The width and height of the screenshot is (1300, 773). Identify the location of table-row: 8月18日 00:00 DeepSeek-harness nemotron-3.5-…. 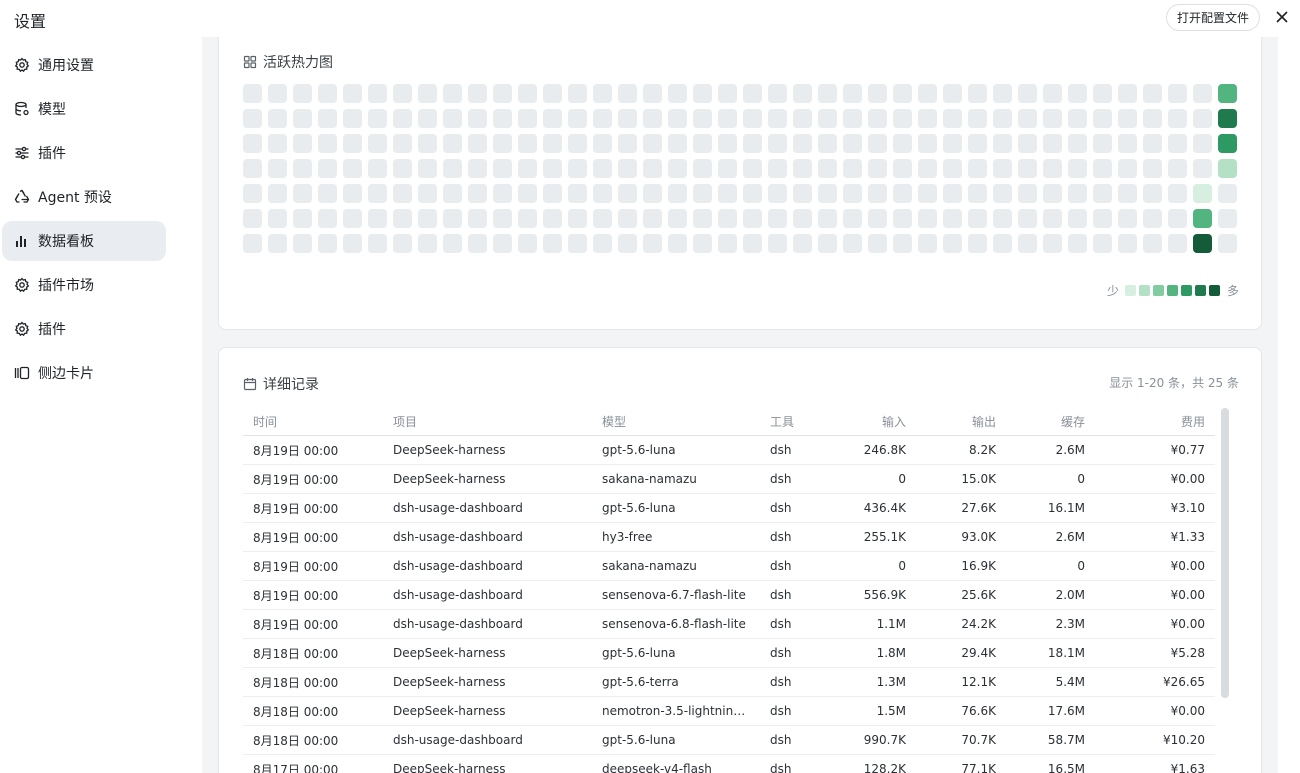
(729, 711).